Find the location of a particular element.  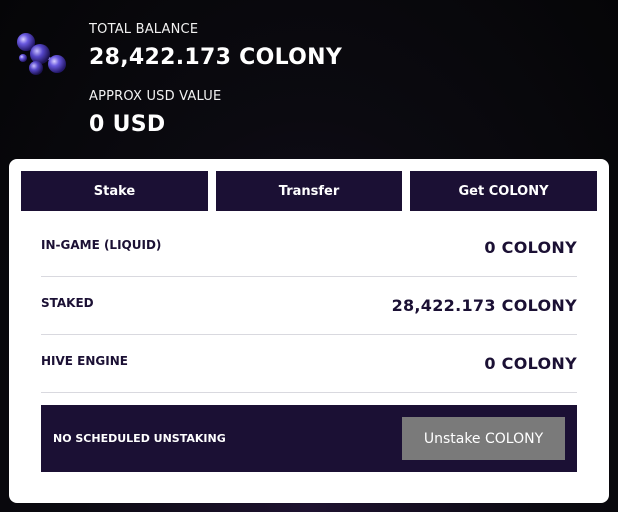

unstaking-panel: NO SCHEDULED UNSTAKING Unstake COLONY is located at coordinates (309, 438).